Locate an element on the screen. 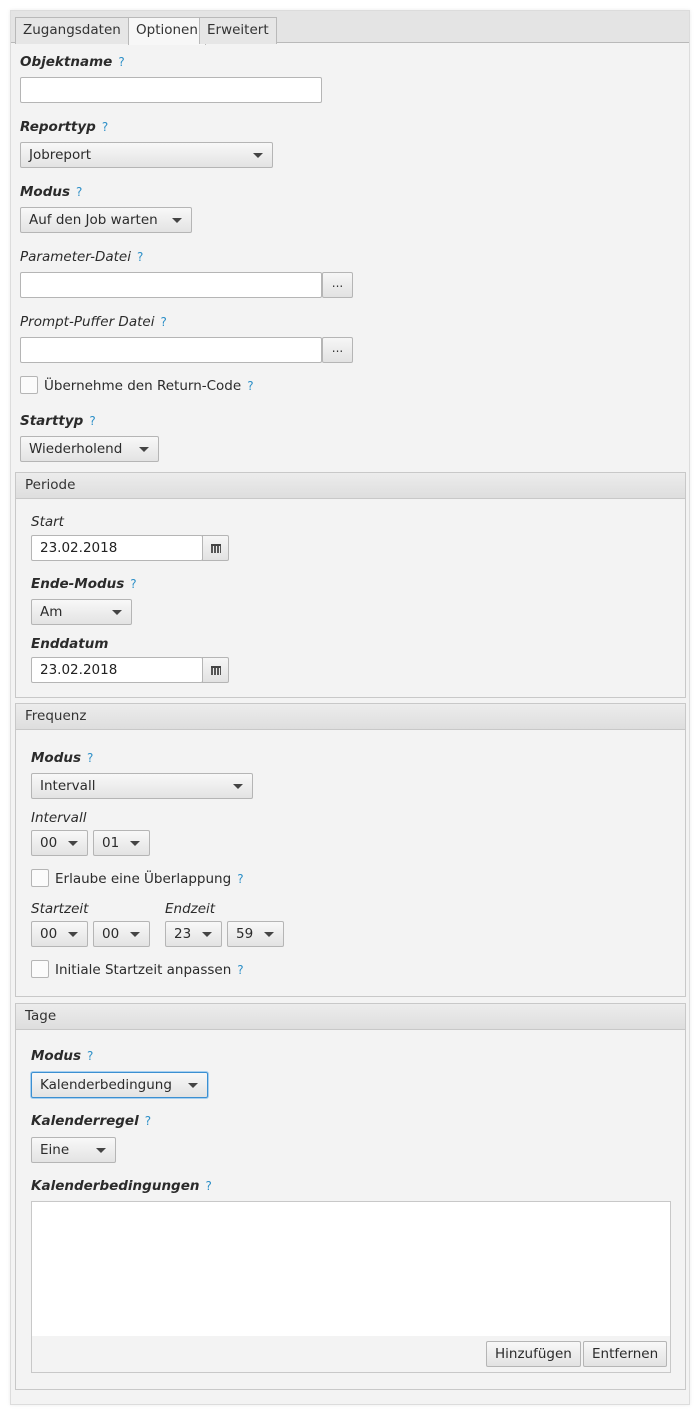  adjust-start-label: Initiale Startzeit anpassen? is located at coordinates (149, 970).